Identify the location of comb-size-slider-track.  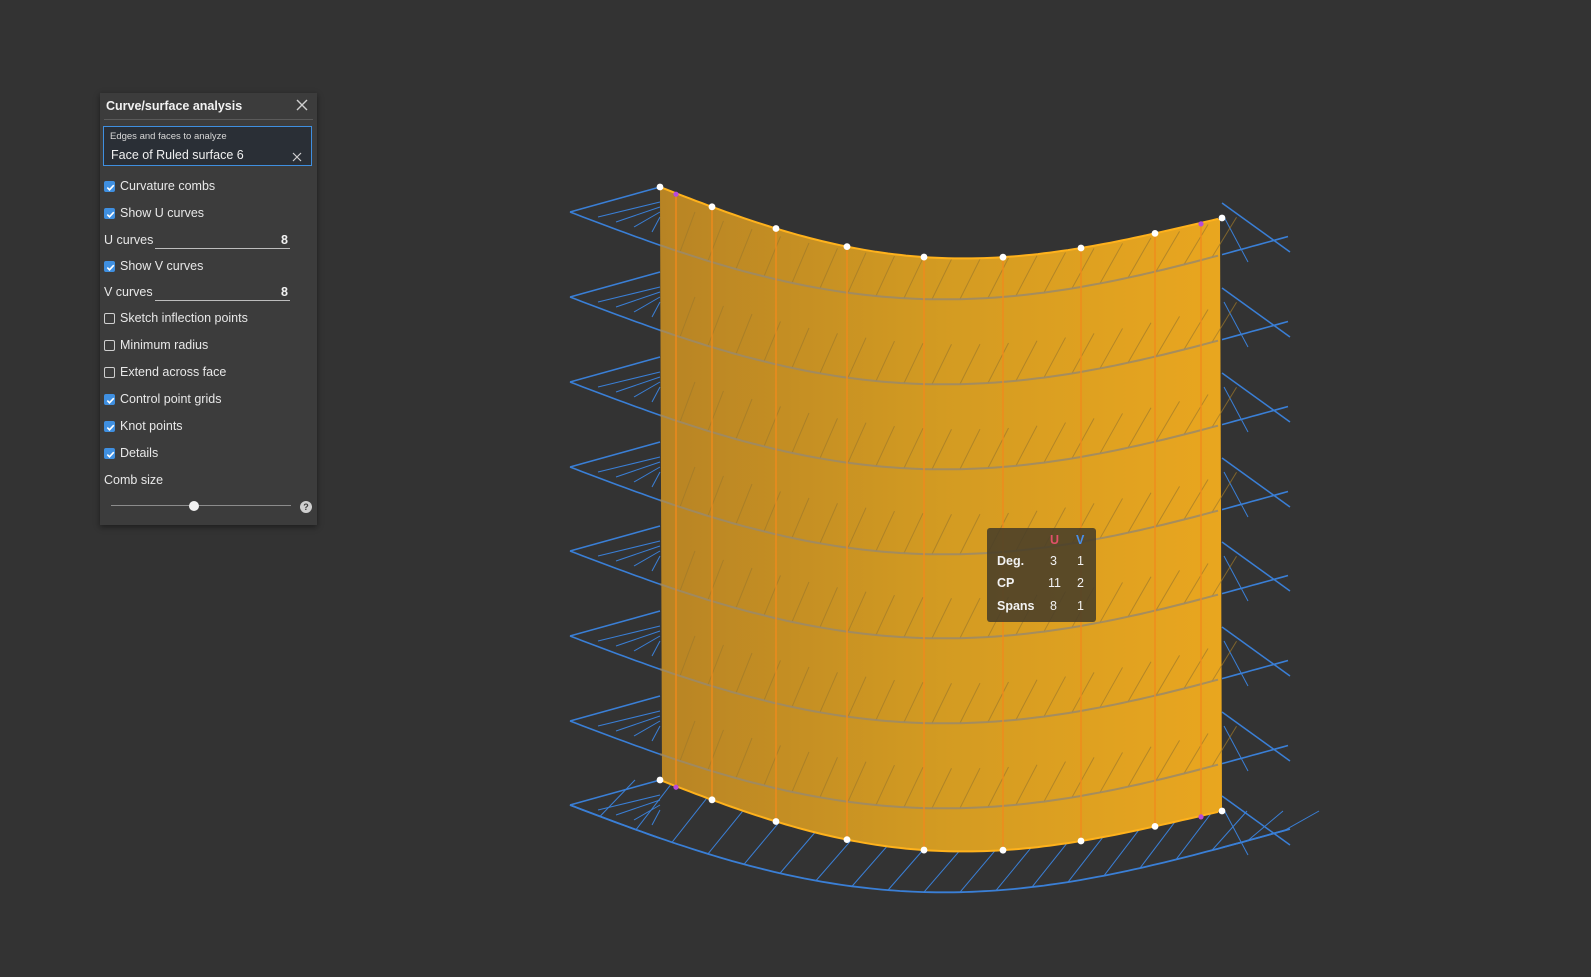
(201, 505).